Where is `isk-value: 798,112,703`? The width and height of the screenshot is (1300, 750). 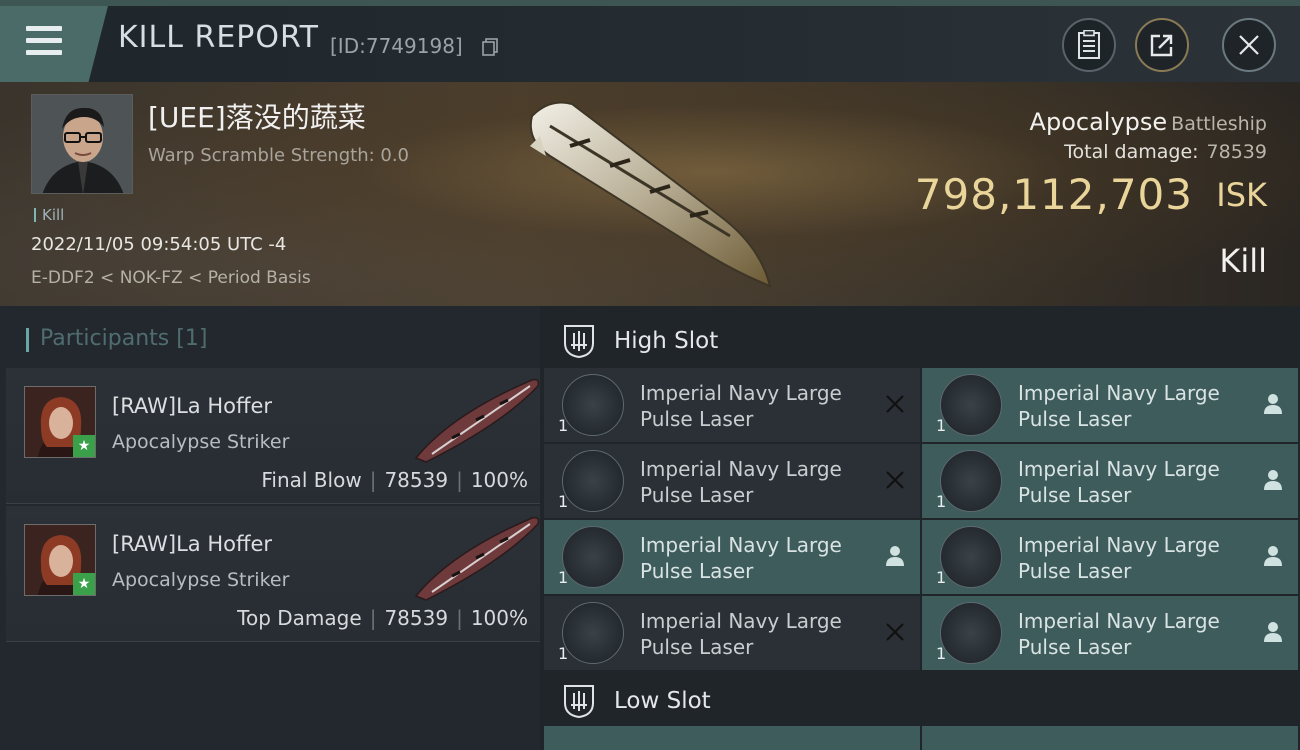
isk-value: 798,112,703 is located at coordinates (1053, 194).